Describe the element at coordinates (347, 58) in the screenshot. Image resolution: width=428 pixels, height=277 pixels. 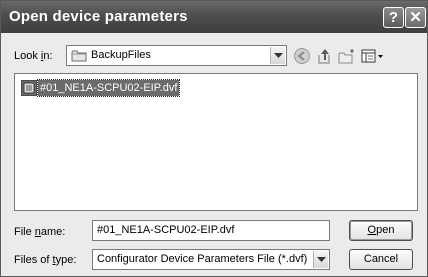
I see `new-folder-icon` at that location.